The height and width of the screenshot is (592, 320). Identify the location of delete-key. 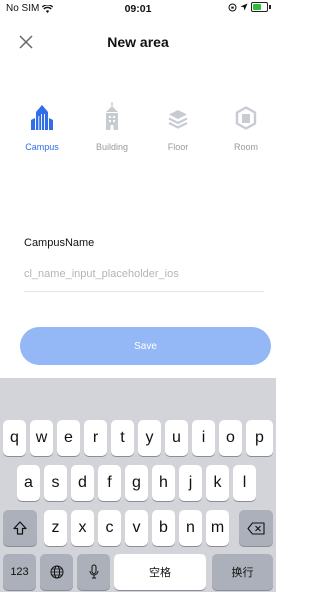
(256, 528).